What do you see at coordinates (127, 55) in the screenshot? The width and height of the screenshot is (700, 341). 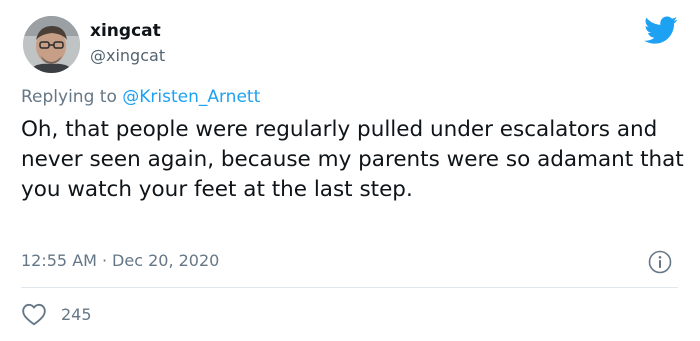 I see `user-handle: @xingcat` at bounding box center [127, 55].